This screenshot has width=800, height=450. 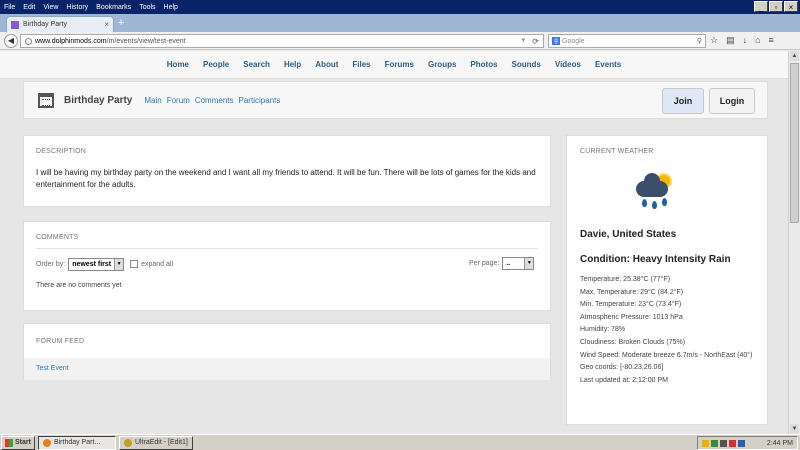 I want to click on google-search-icon: g, so click(x=556, y=41).